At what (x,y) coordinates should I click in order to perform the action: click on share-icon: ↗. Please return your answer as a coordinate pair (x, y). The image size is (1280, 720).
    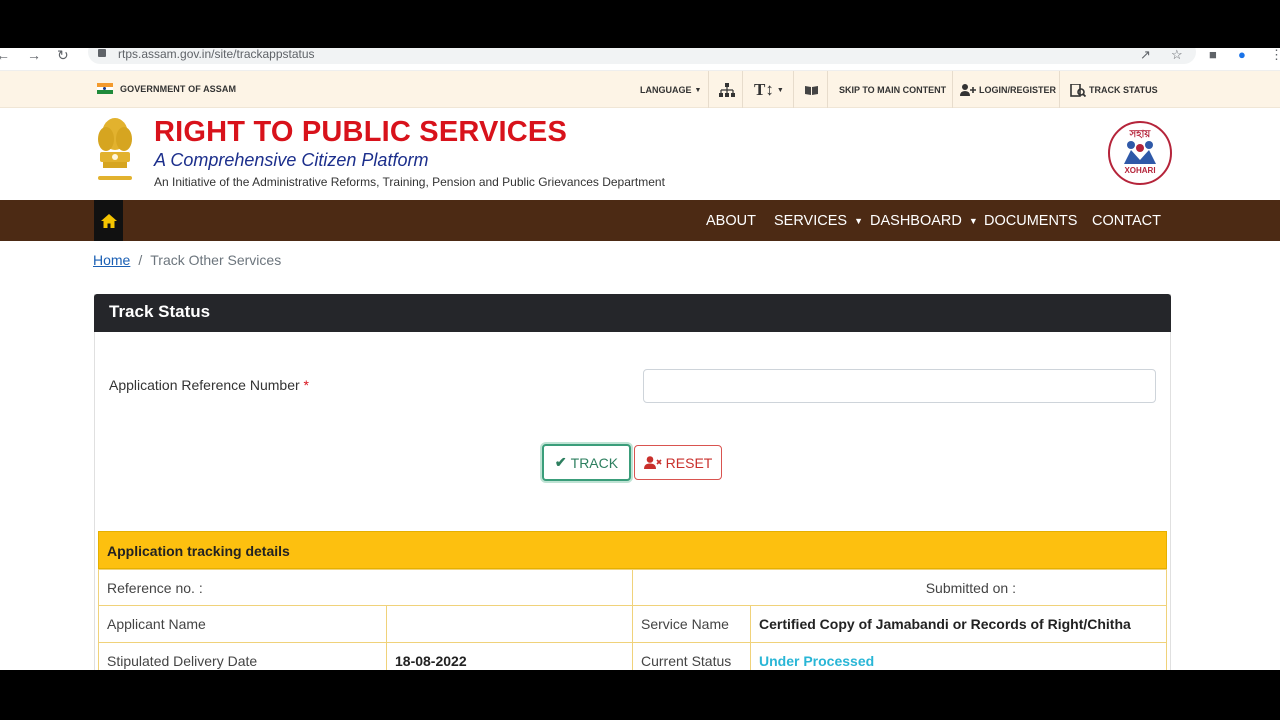
    Looking at the image, I should click on (1145, 54).